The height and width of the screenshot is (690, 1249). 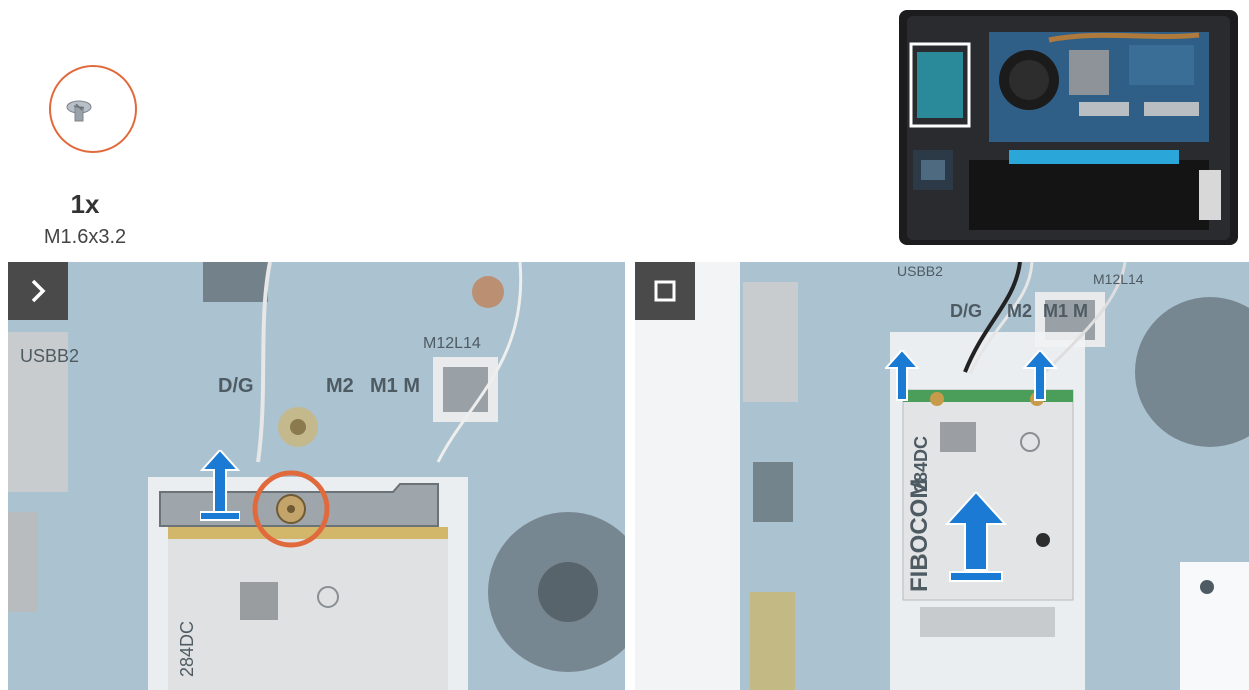 I want to click on lift-arrow-left-icon, so click(x=902, y=375).